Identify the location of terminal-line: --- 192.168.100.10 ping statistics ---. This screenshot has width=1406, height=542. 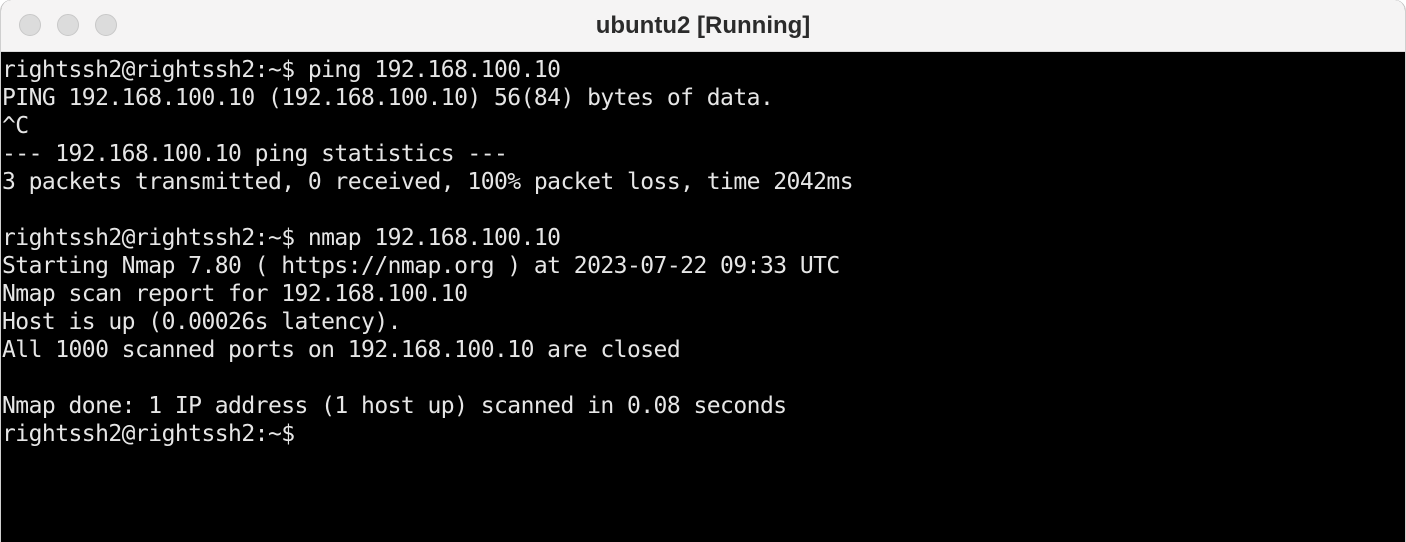
(255, 154).